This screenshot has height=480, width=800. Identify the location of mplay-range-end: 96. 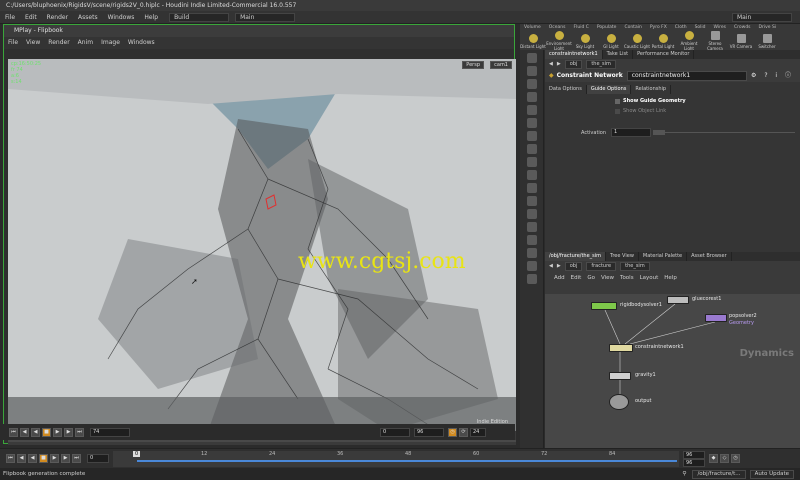
(429, 432).